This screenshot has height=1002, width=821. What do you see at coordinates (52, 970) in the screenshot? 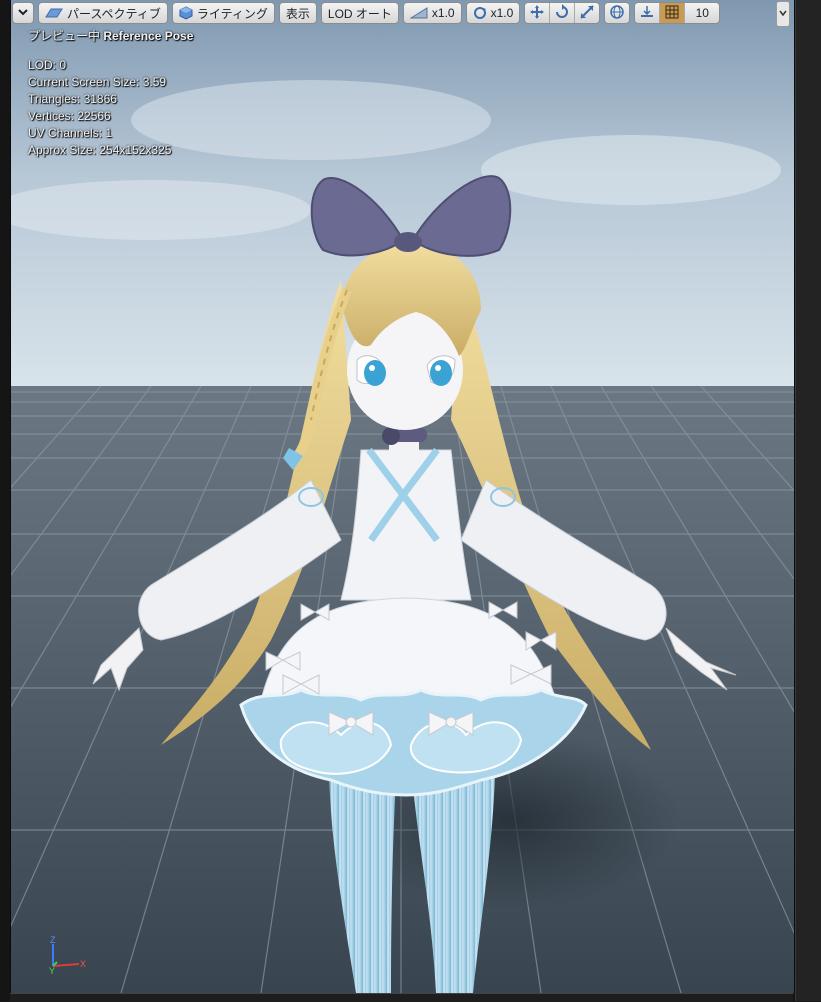
I see `axis-y-label: Y` at bounding box center [52, 970].